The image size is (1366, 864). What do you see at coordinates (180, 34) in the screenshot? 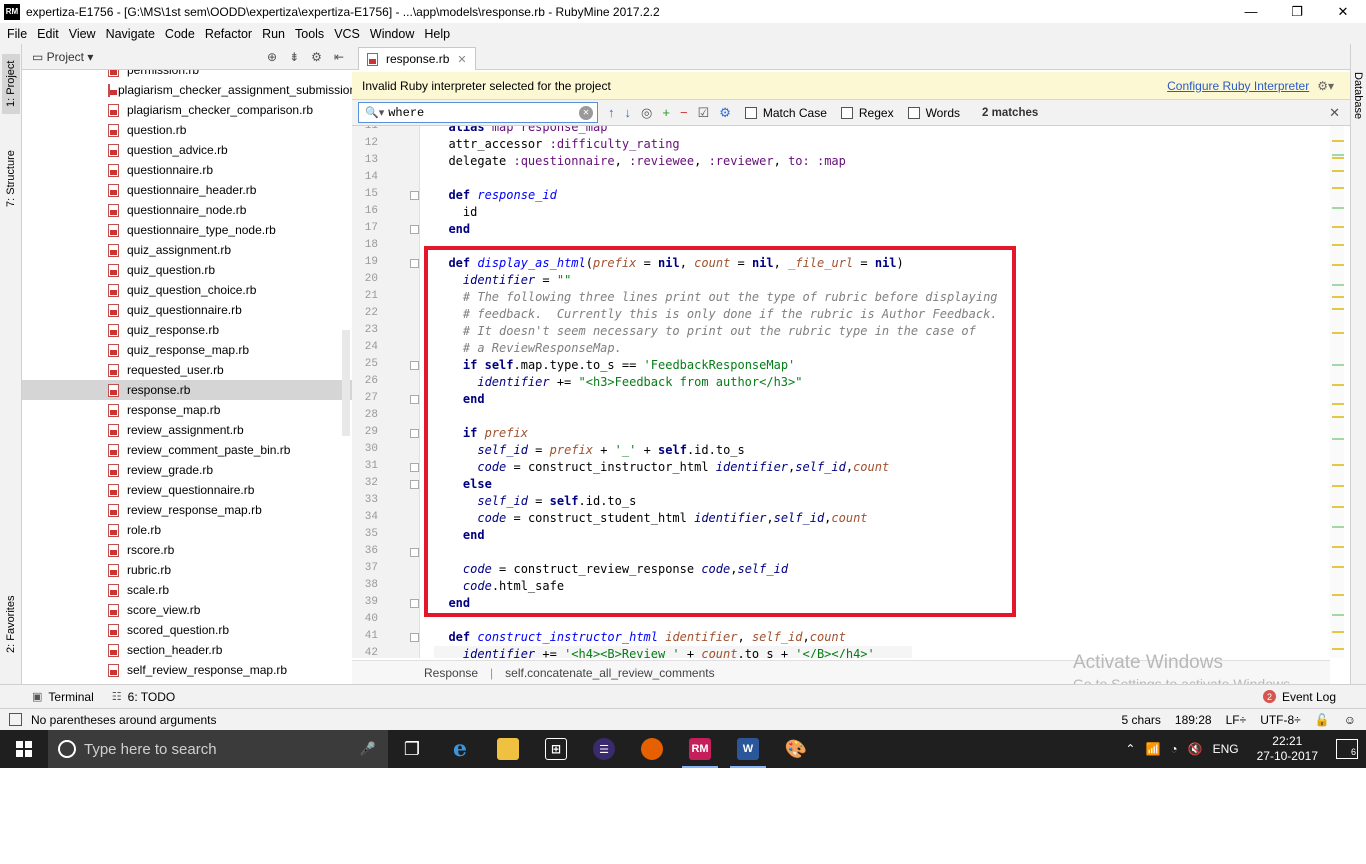
I see `menu-code: Code` at bounding box center [180, 34].